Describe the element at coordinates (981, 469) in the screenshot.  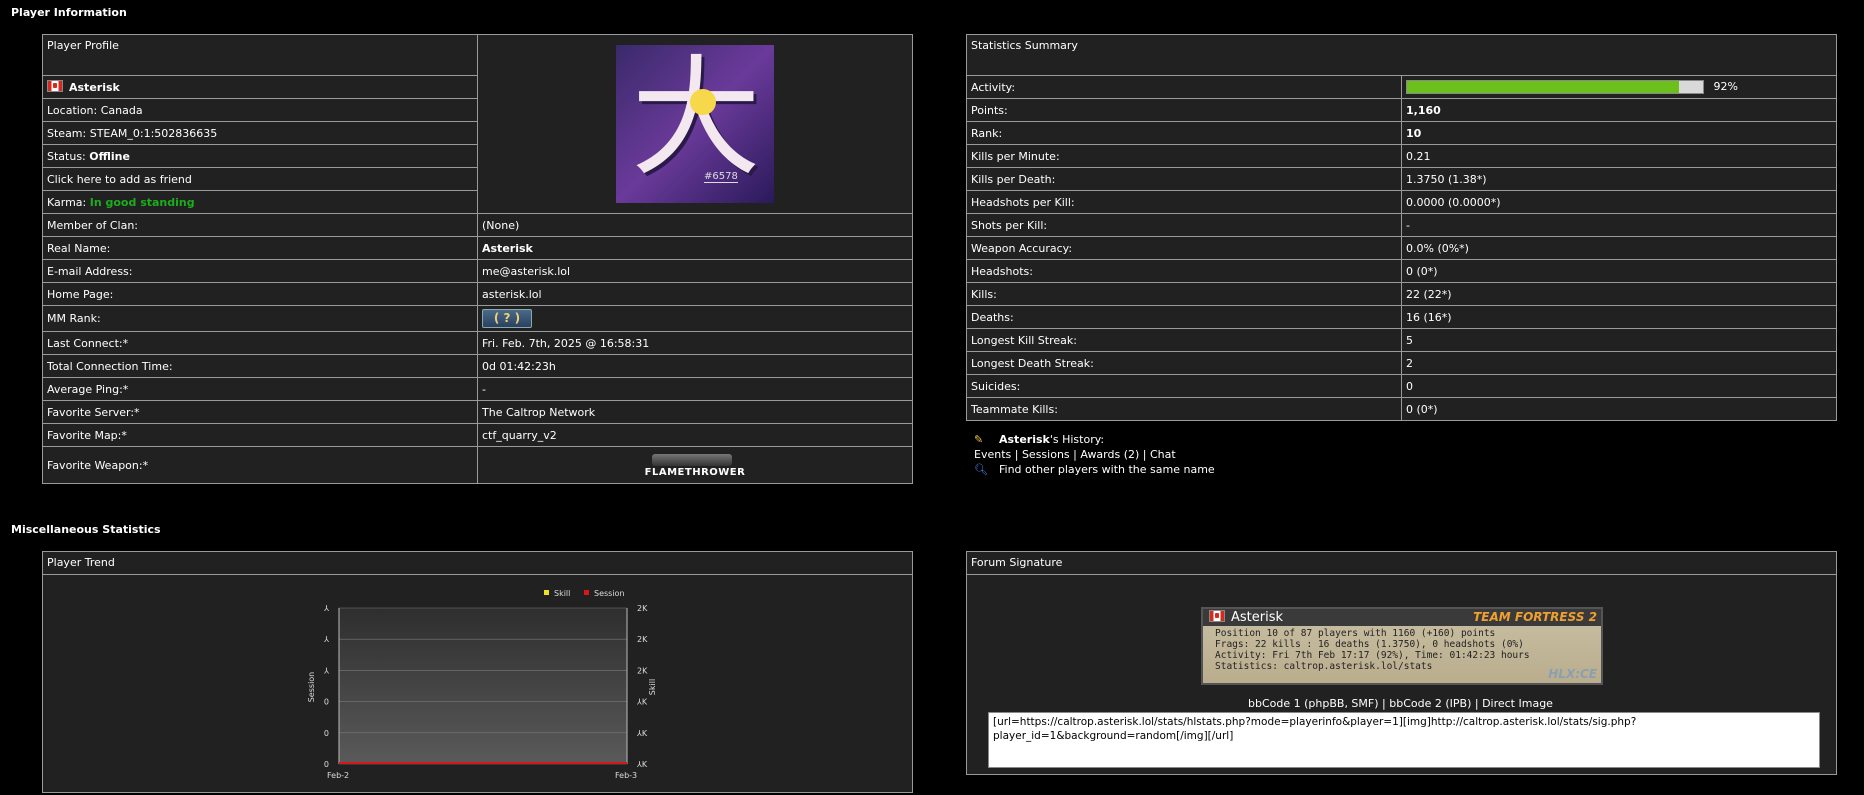
I see `search-icon: 🔍︎` at that location.